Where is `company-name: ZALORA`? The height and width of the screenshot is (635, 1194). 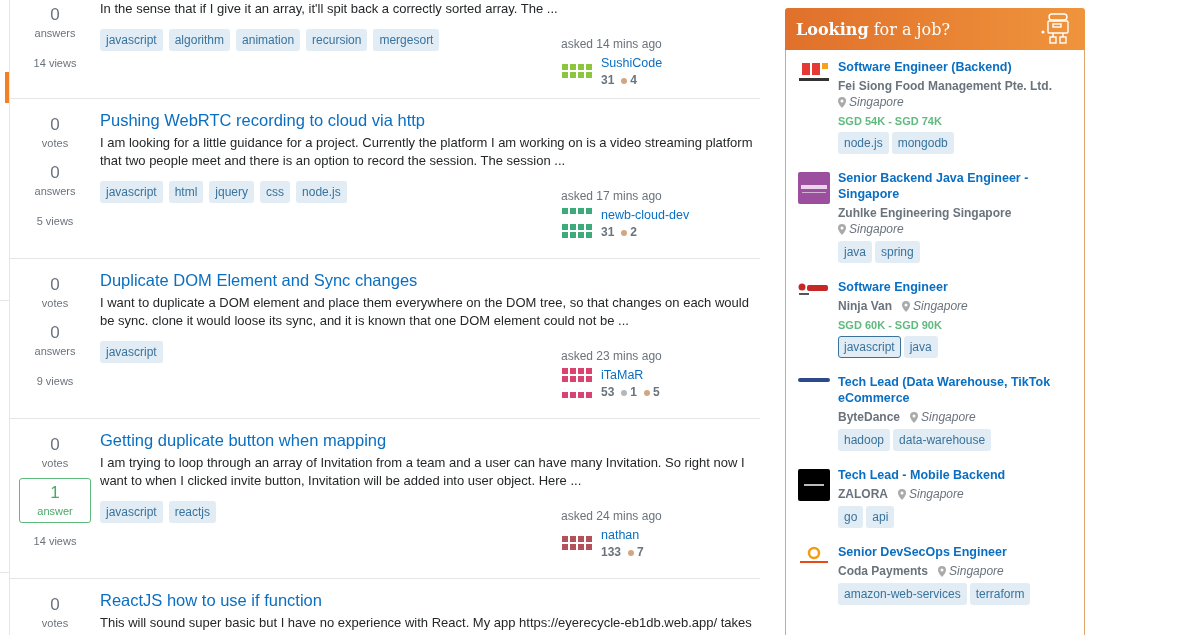 company-name: ZALORA is located at coordinates (863, 494).